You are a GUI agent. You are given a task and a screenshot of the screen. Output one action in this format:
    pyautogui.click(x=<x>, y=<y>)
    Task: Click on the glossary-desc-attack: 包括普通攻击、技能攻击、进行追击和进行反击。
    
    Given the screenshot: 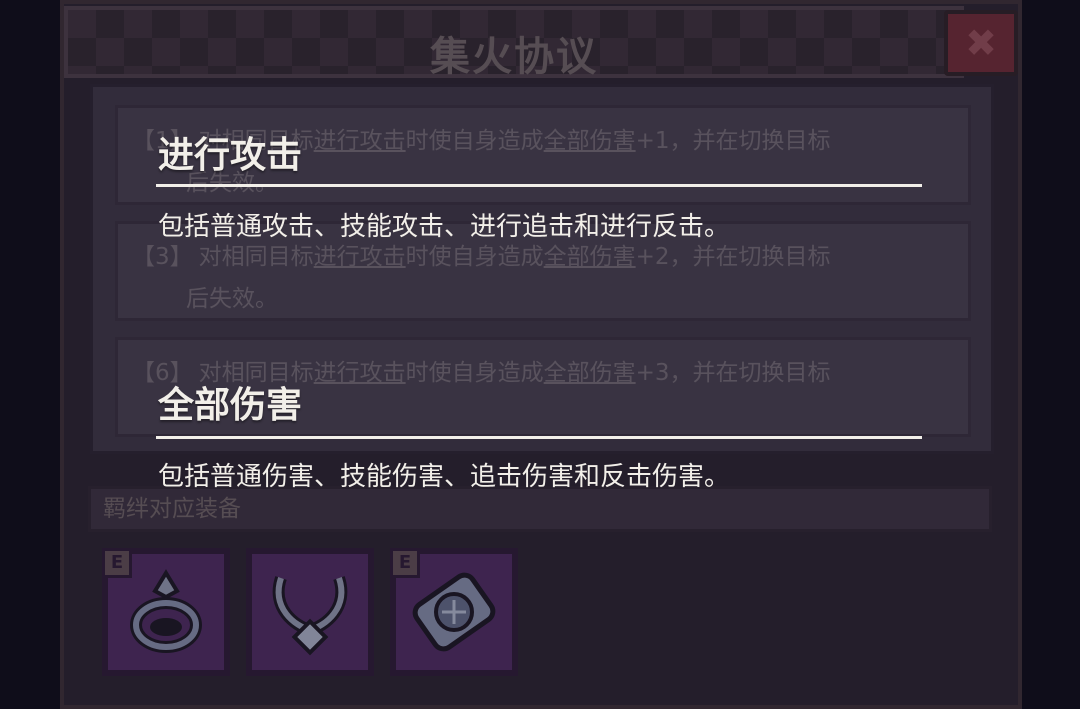 What is the action you would take?
    pyautogui.click(x=444, y=227)
    